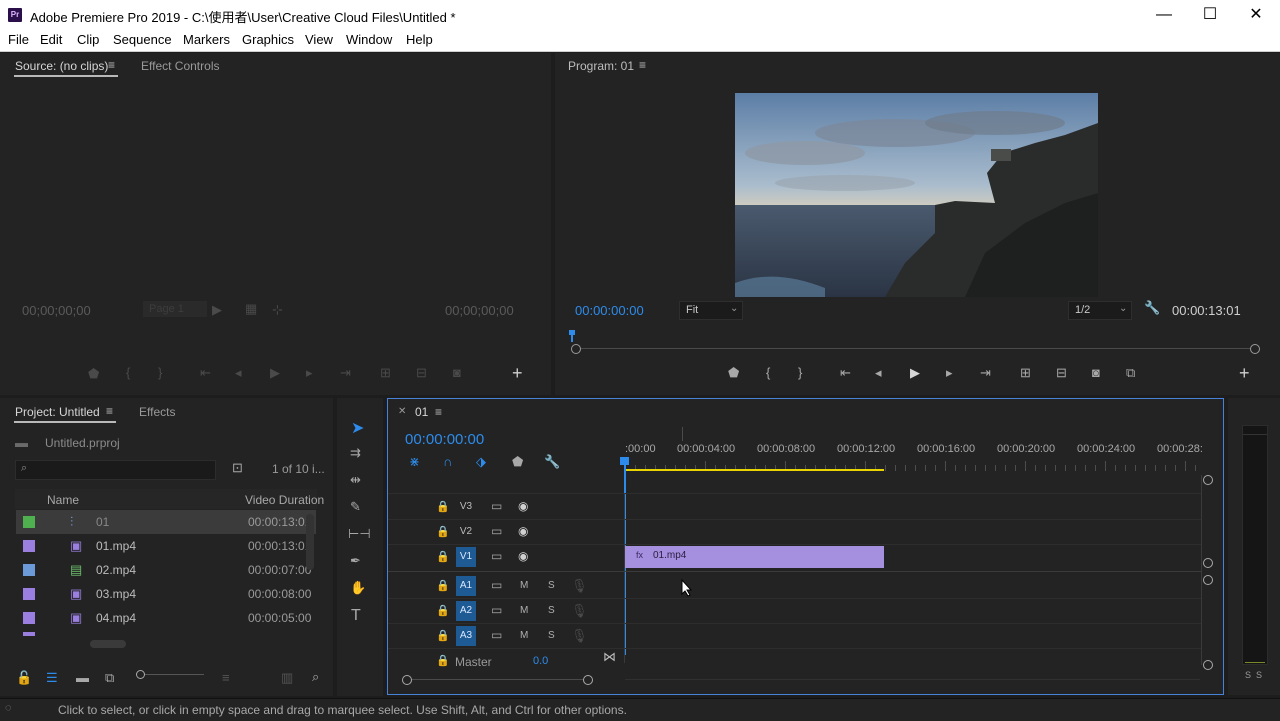 The width and height of the screenshot is (1280, 721). What do you see at coordinates (1208, 563) in the screenshot?
I see `video-scroll-handle-bottom` at bounding box center [1208, 563].